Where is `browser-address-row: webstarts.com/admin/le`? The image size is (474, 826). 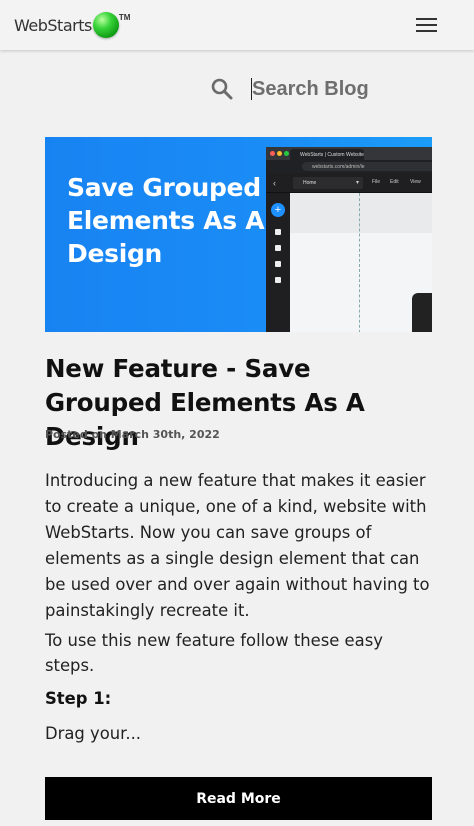
browser-address-row: webstarts.com/admin/le is located at coordinates (349, 166).